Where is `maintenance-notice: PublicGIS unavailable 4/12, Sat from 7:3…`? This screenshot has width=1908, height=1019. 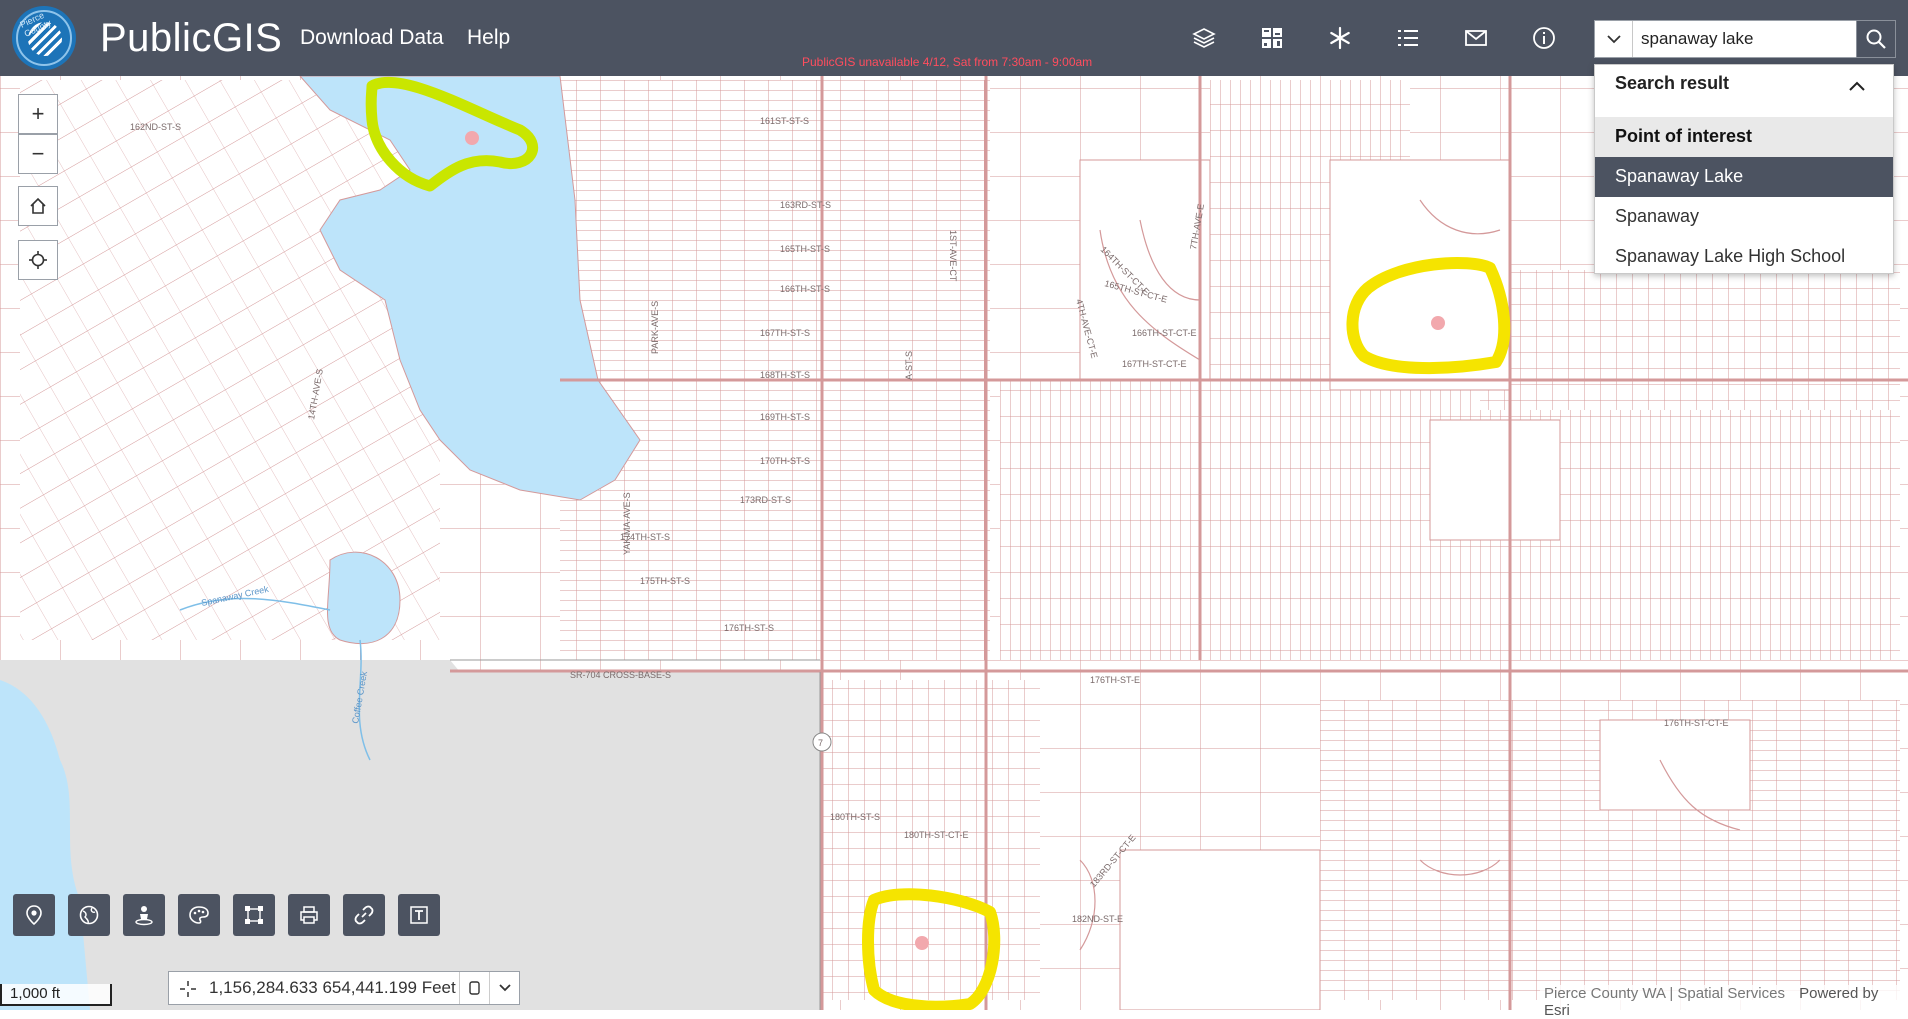 maintenance-notice: PublicGIS unavailable 4/12, Sat from 7:3… is located at coordinates (947, 62).